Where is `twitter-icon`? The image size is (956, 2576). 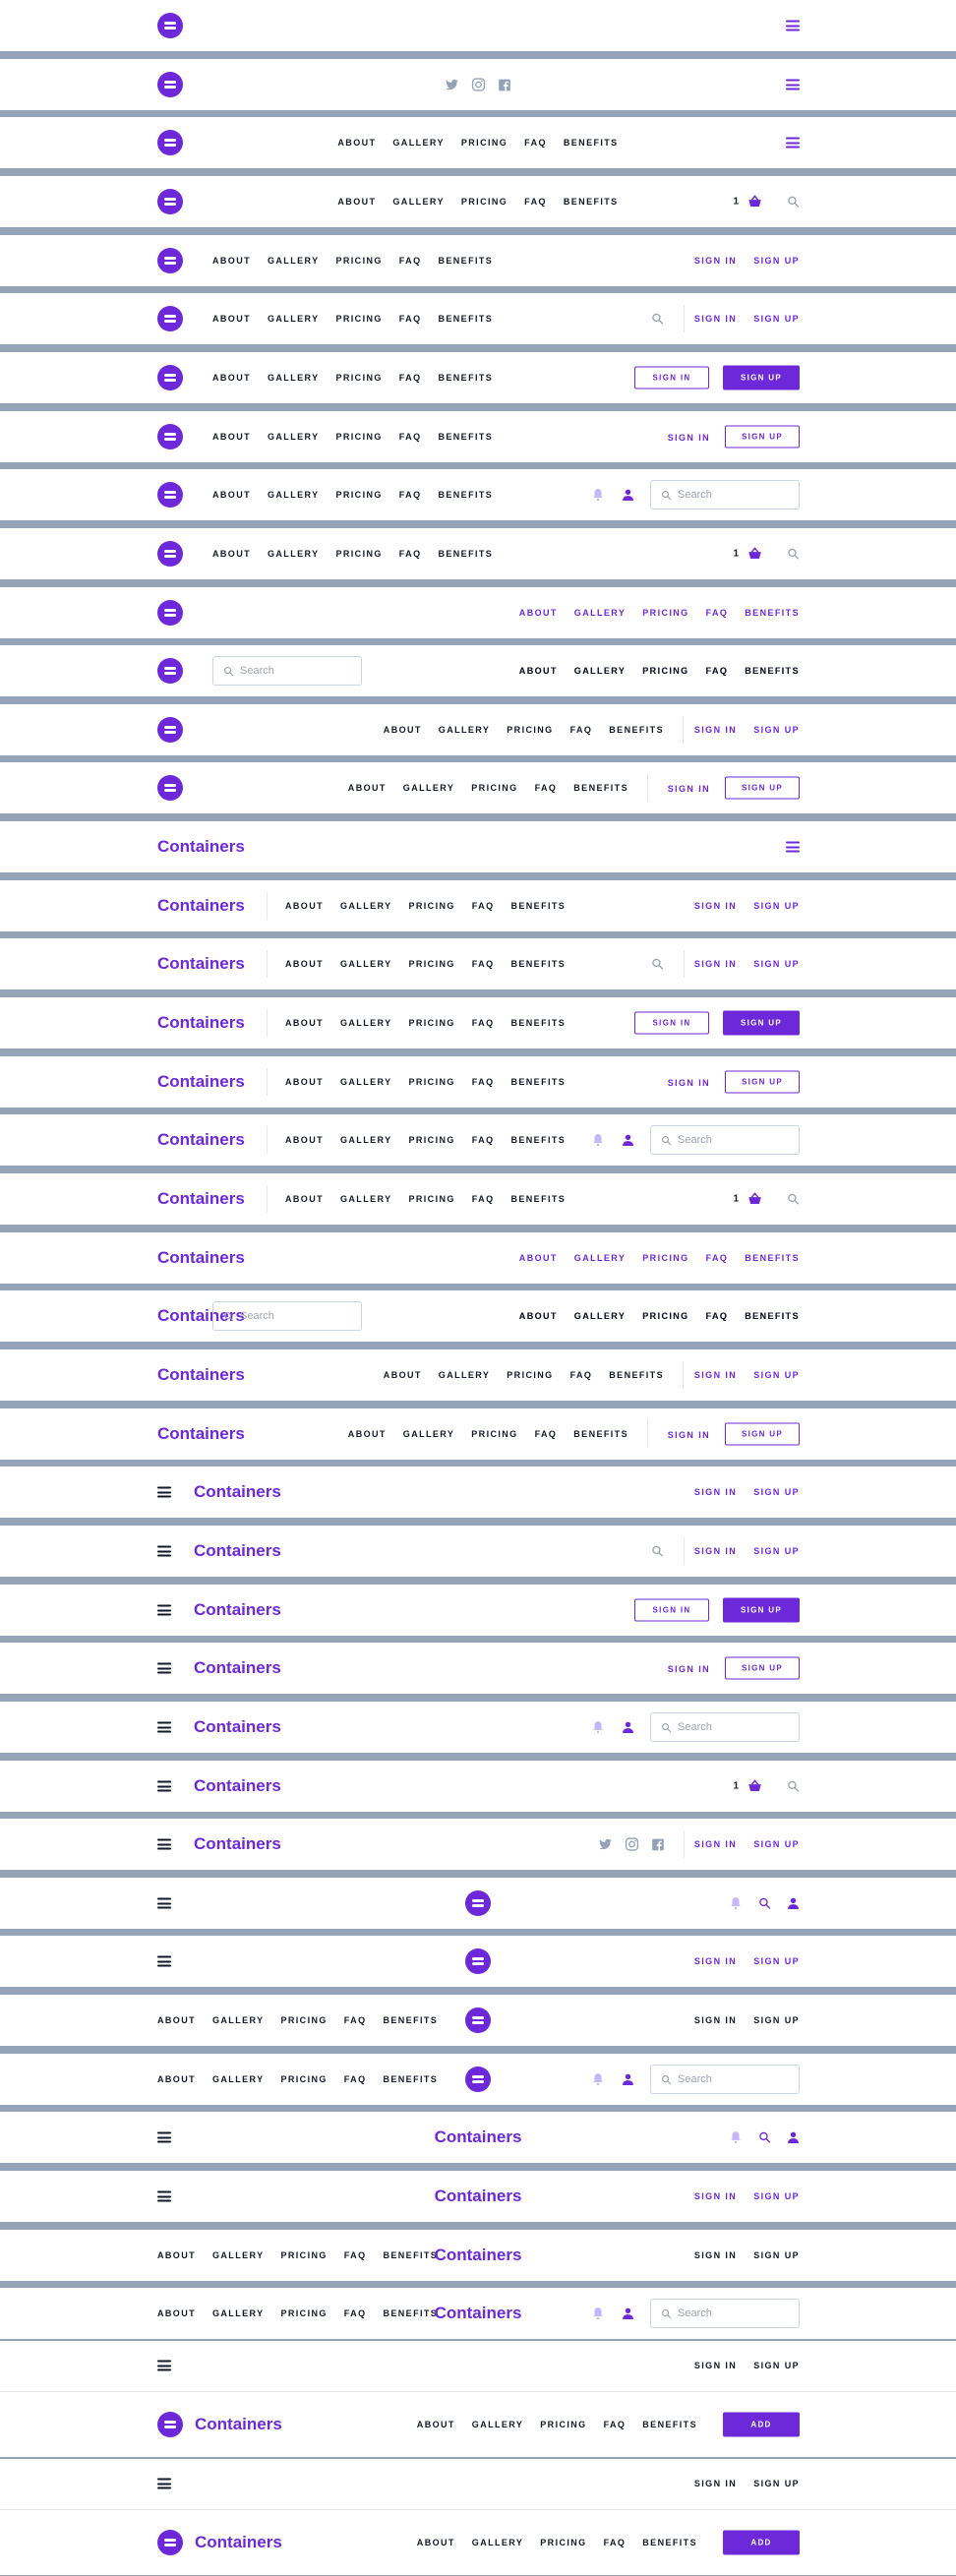 twitter-icon is located at coordinates (452, 84).